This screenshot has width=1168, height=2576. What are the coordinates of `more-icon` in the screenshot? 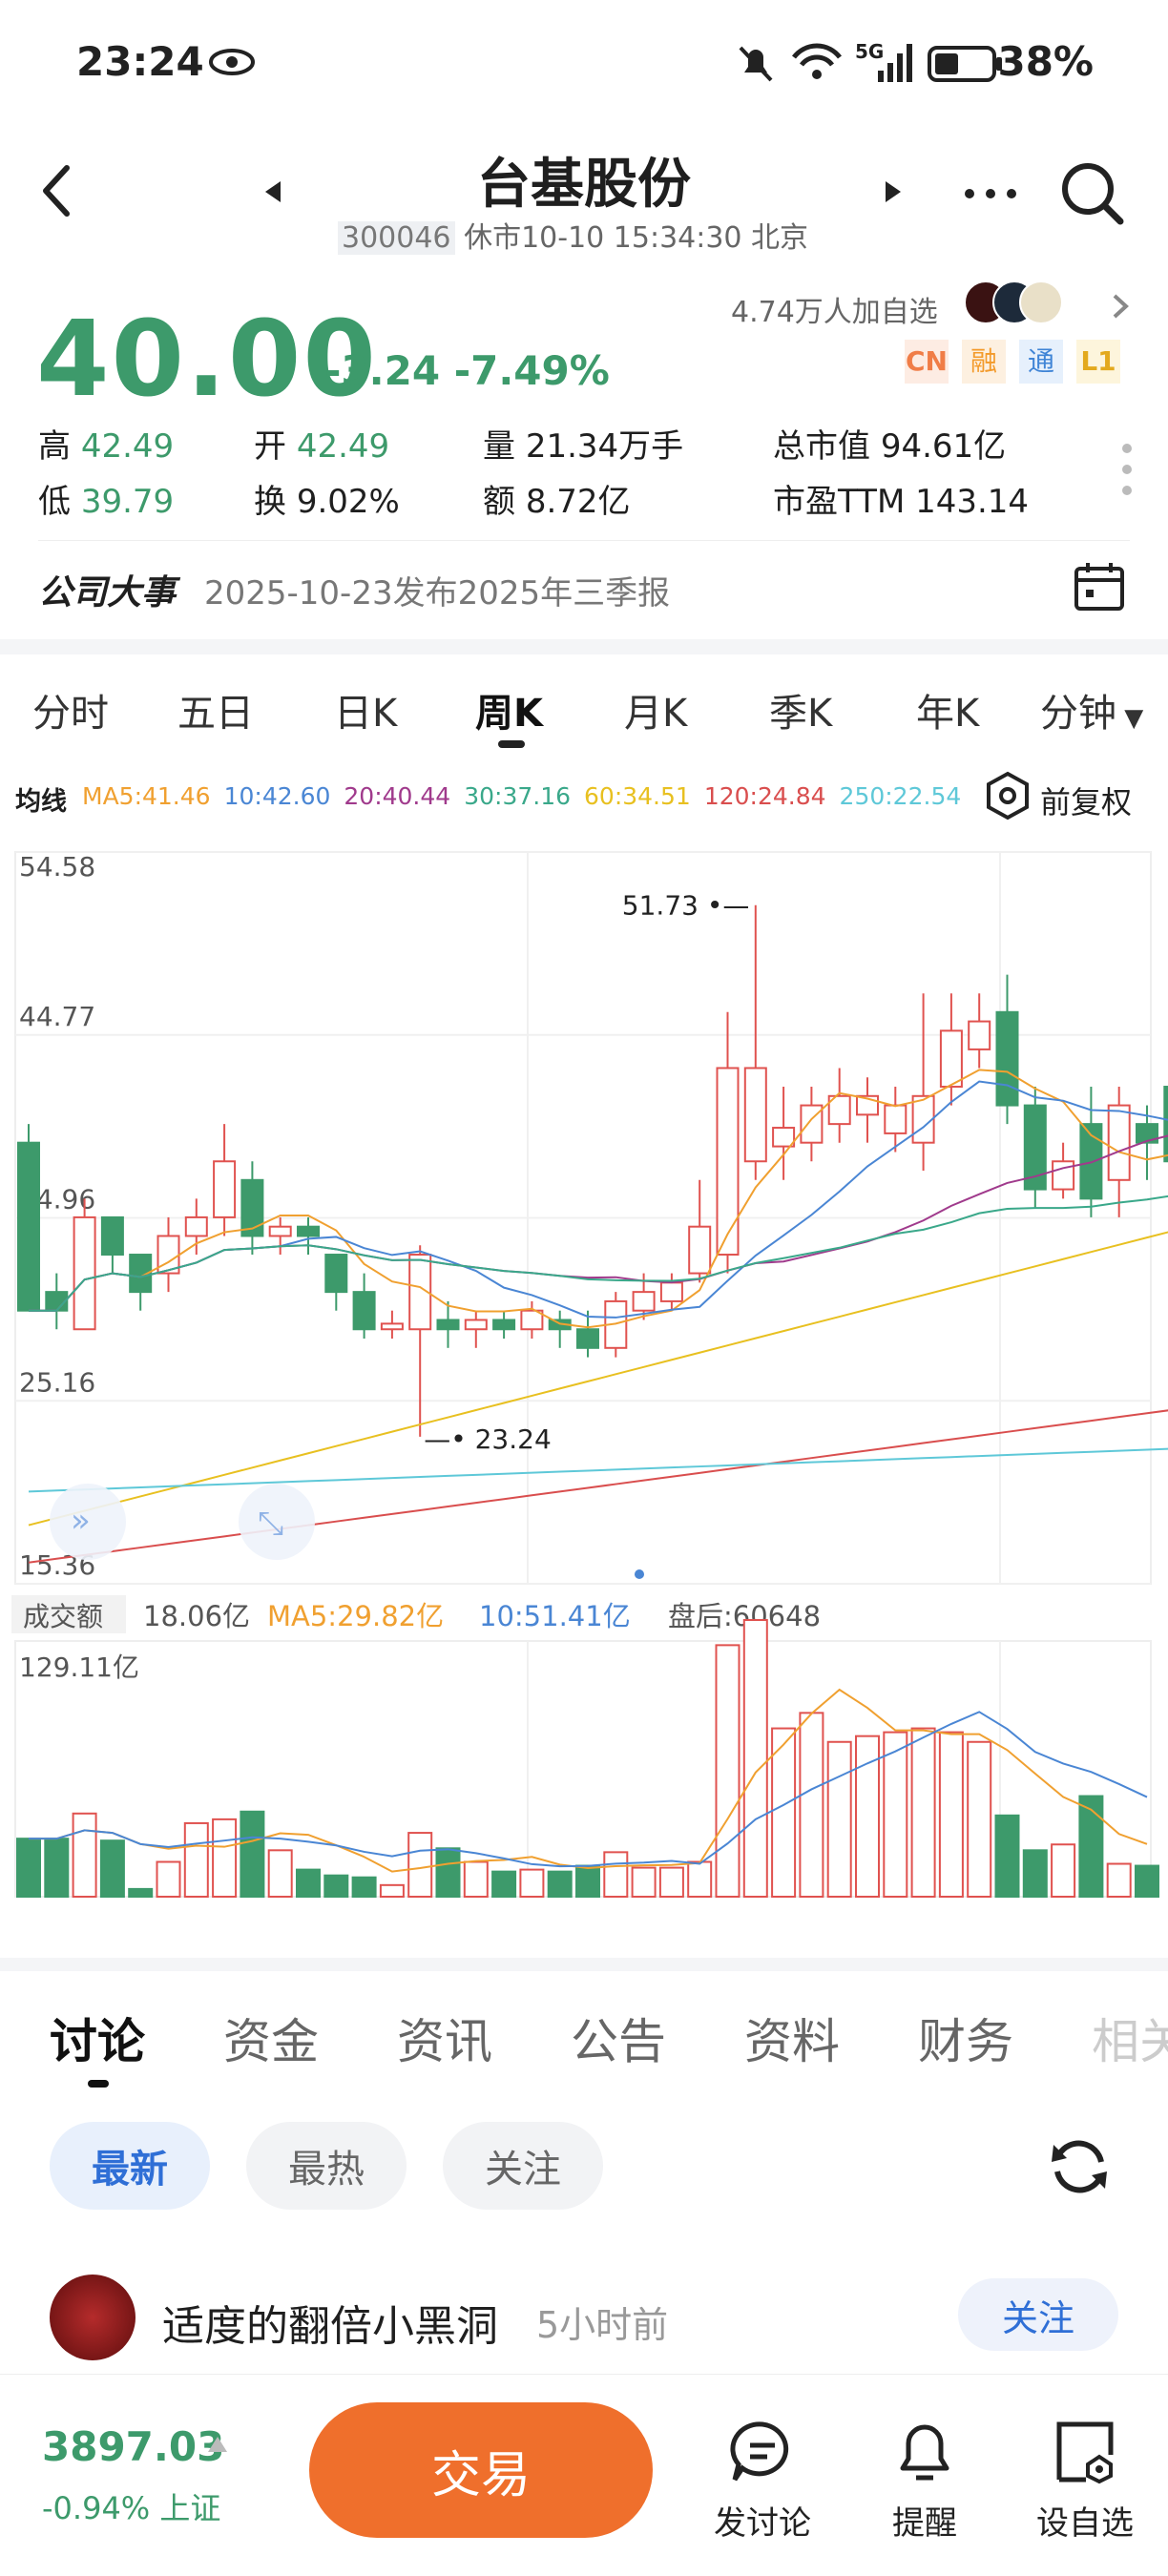 It's located at (990, 193).